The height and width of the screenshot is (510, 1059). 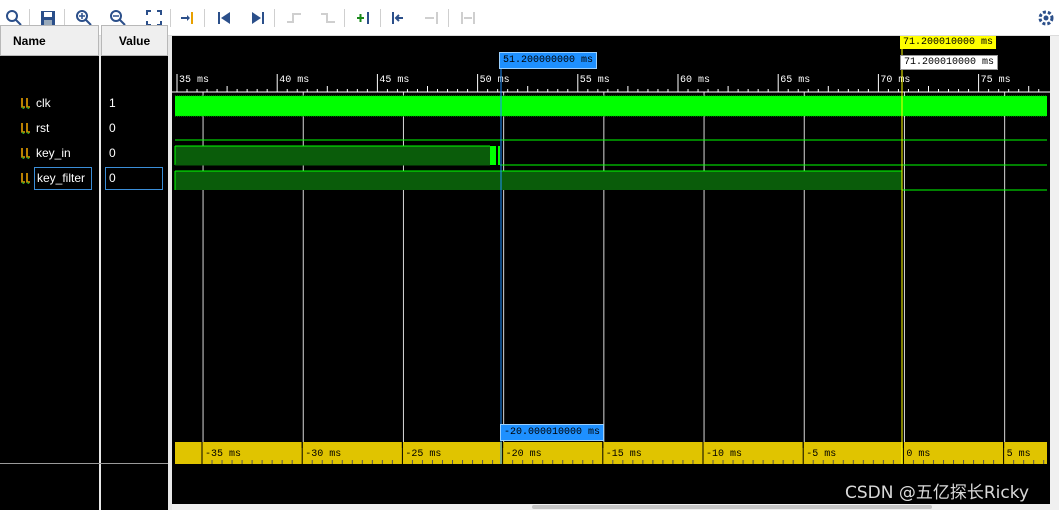 I want to click on ruler-tick-label: 75 ms, so click(x=996, y=80).